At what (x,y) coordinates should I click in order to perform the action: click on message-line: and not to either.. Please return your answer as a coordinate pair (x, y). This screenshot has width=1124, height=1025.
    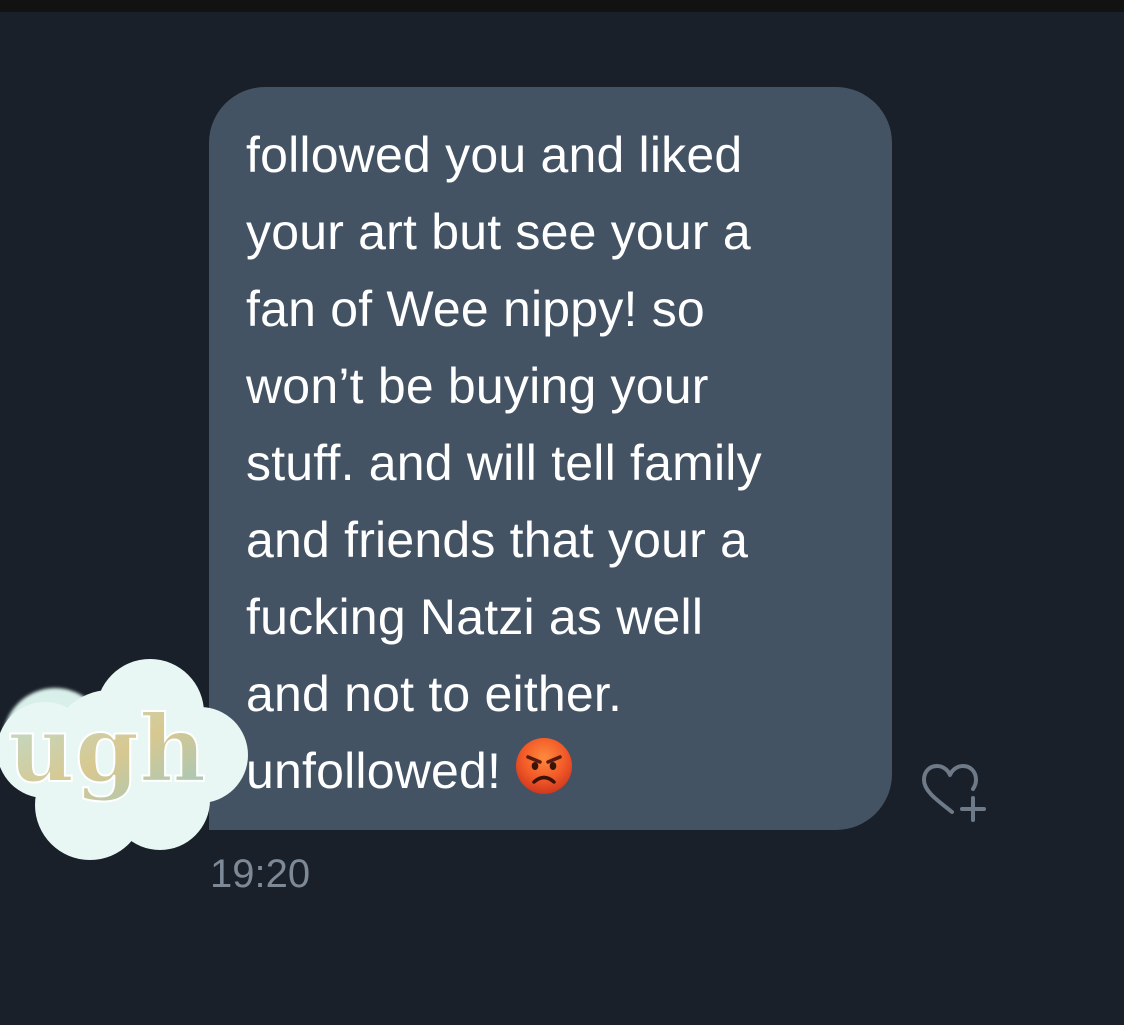
    Looking at the image, I should click on (434, 694).